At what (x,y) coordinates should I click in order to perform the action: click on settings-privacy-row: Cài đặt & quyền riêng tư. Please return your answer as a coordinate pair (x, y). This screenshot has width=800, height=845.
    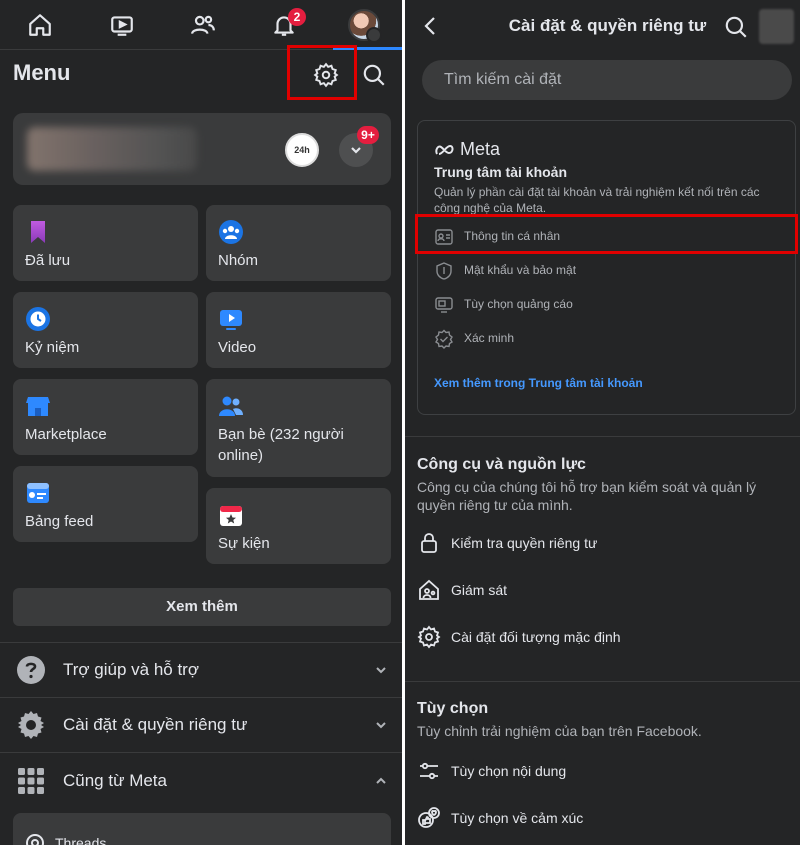
    Looking at the image, I should click on (201, 725).